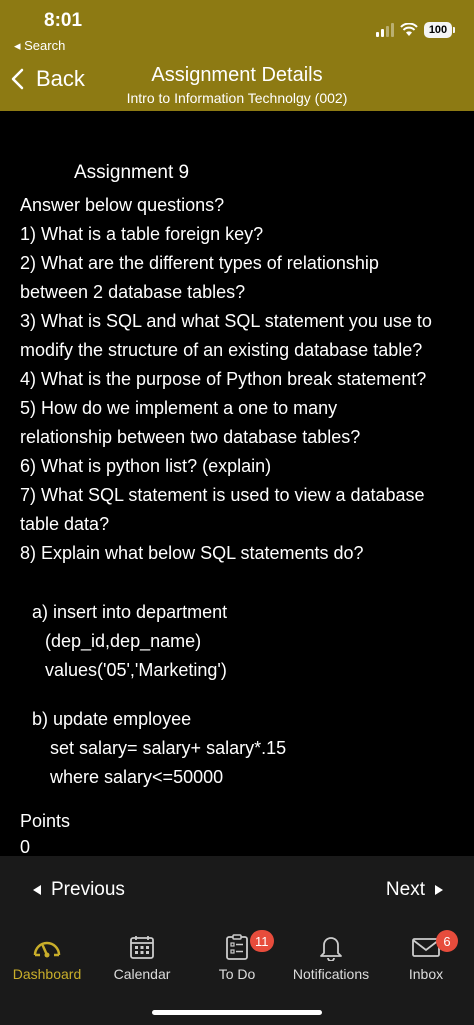 This screenshot has width=474, height=1025. What do you see at coordinates (132, 172) in the screenshot?
I see `assignment-title: Assignment 9` at bounding box center [132, 172].